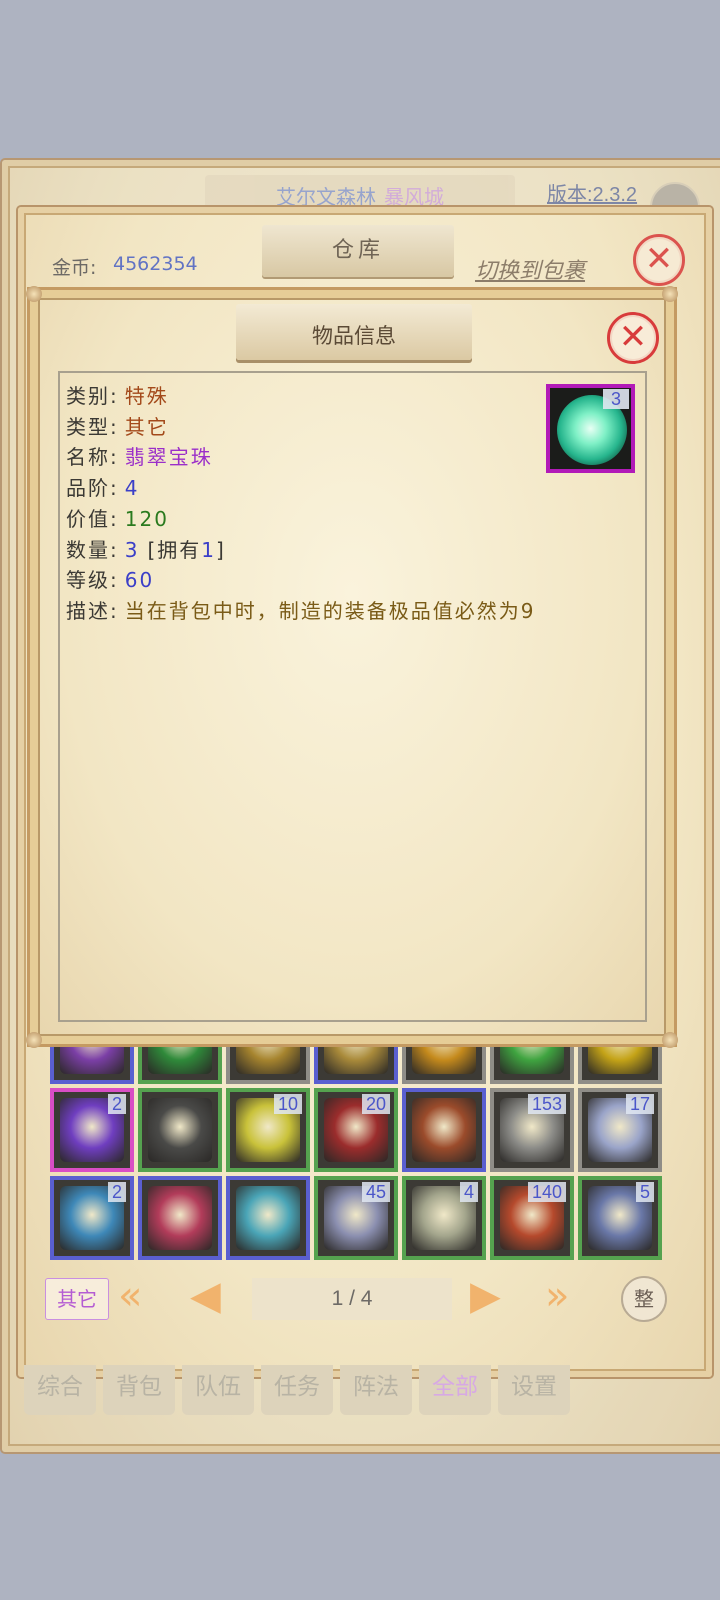 The width and height of the screenshot is (720, 1600). I want to click on warehouse-close-button: ✕, so click(659, 260).